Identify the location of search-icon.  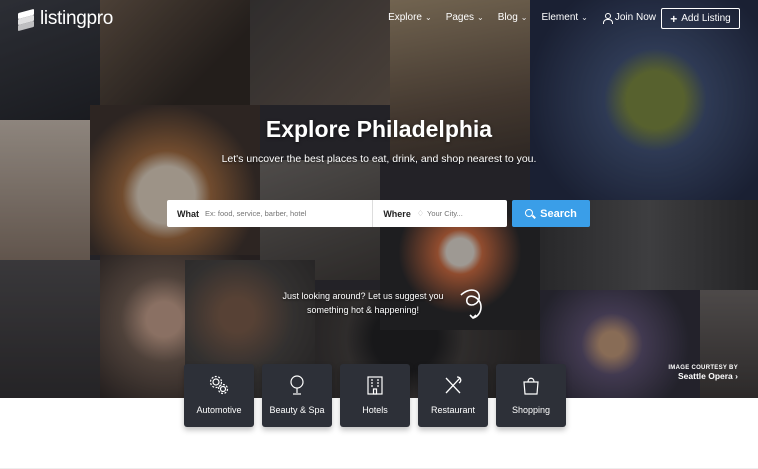
(530, 213).